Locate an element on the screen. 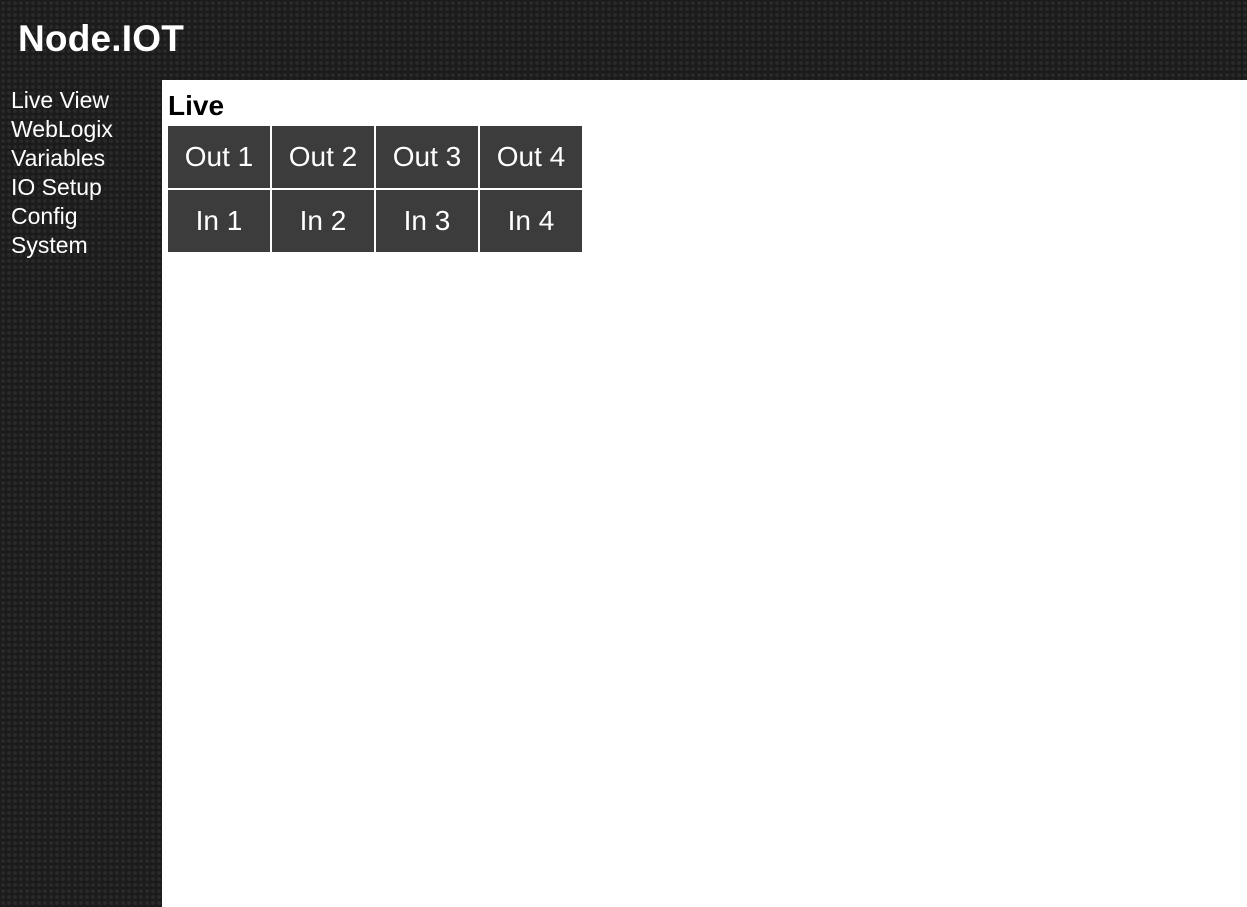  sidebar-item-variables: Variables is located at coordinates (86, 158).